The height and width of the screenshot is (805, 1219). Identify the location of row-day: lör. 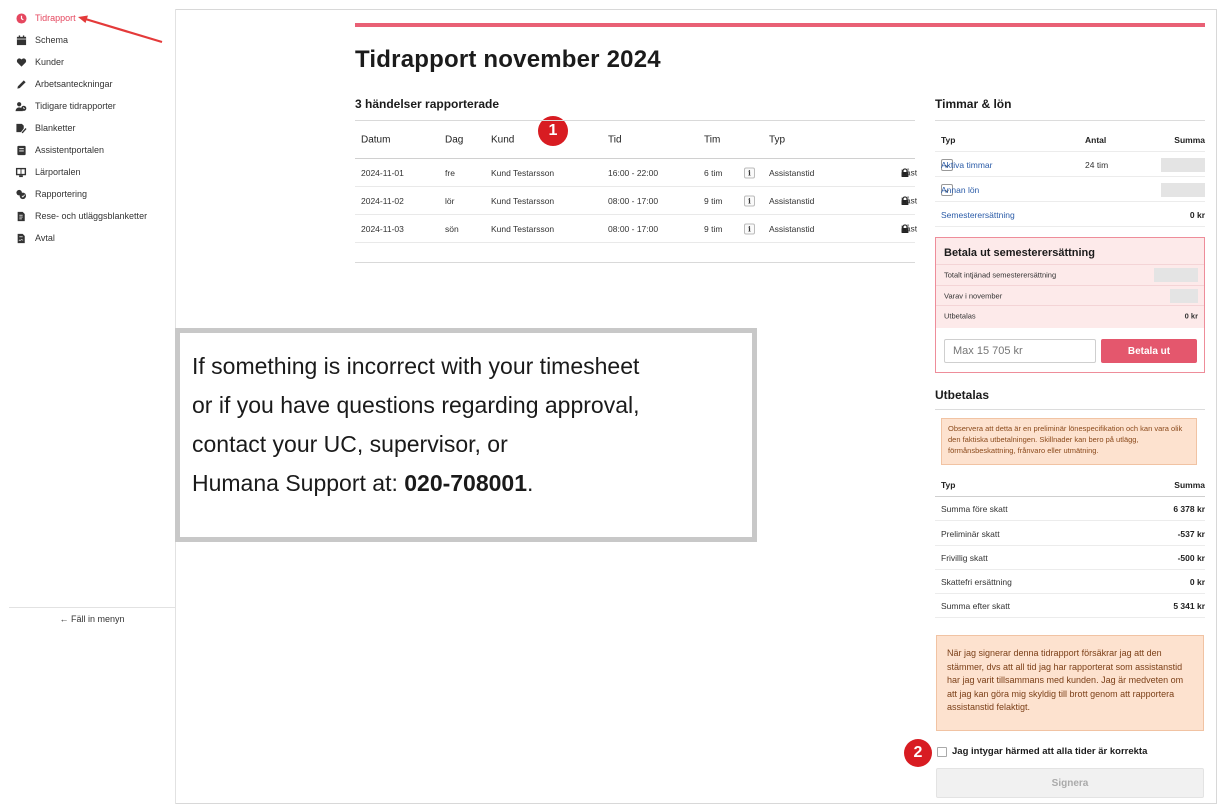
(450, 200).